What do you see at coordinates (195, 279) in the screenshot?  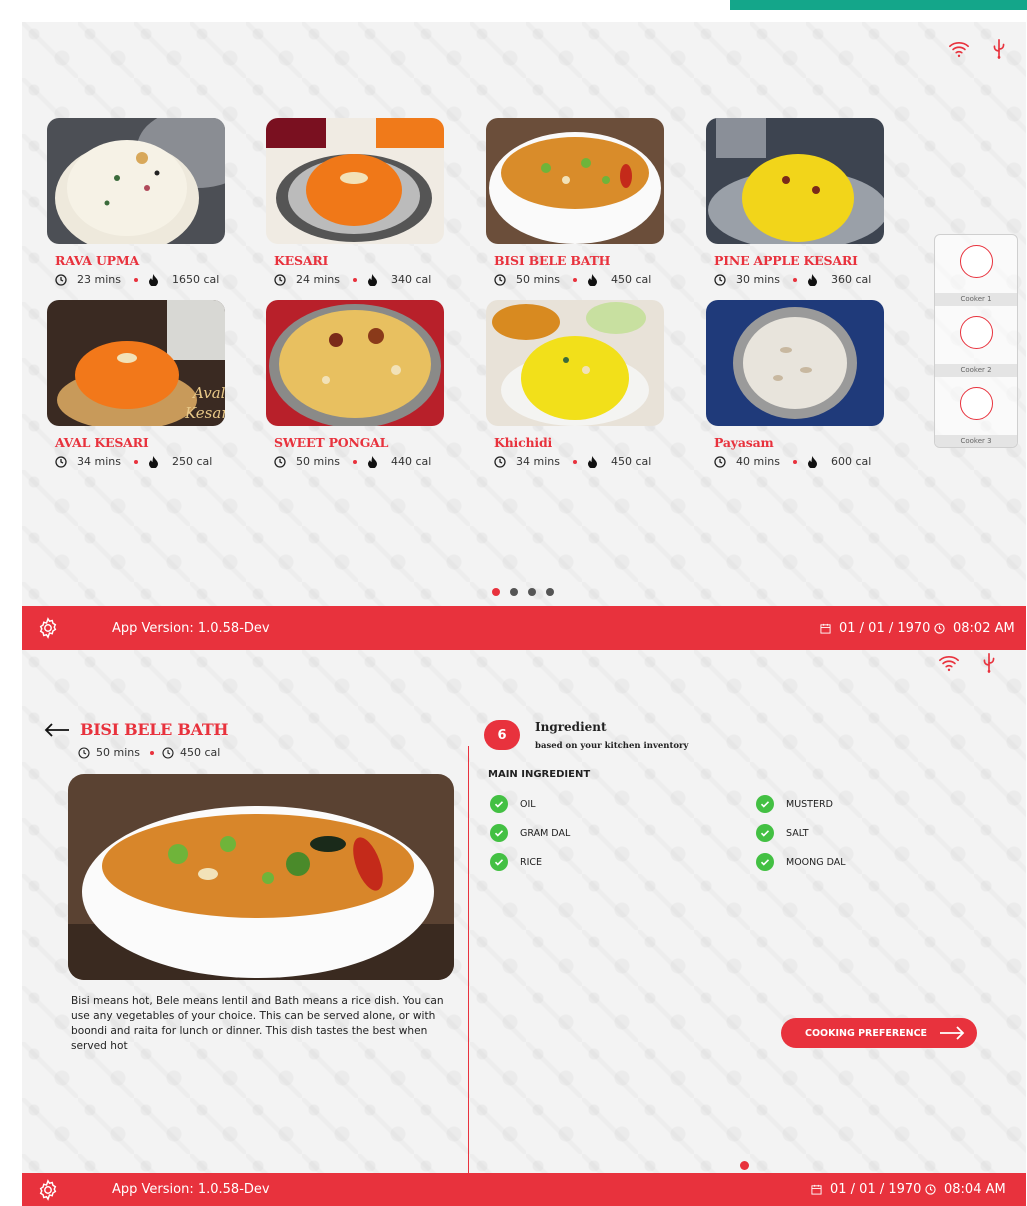 I see `recipe-calories: 1650 cal` at bounding box center [195, 279].